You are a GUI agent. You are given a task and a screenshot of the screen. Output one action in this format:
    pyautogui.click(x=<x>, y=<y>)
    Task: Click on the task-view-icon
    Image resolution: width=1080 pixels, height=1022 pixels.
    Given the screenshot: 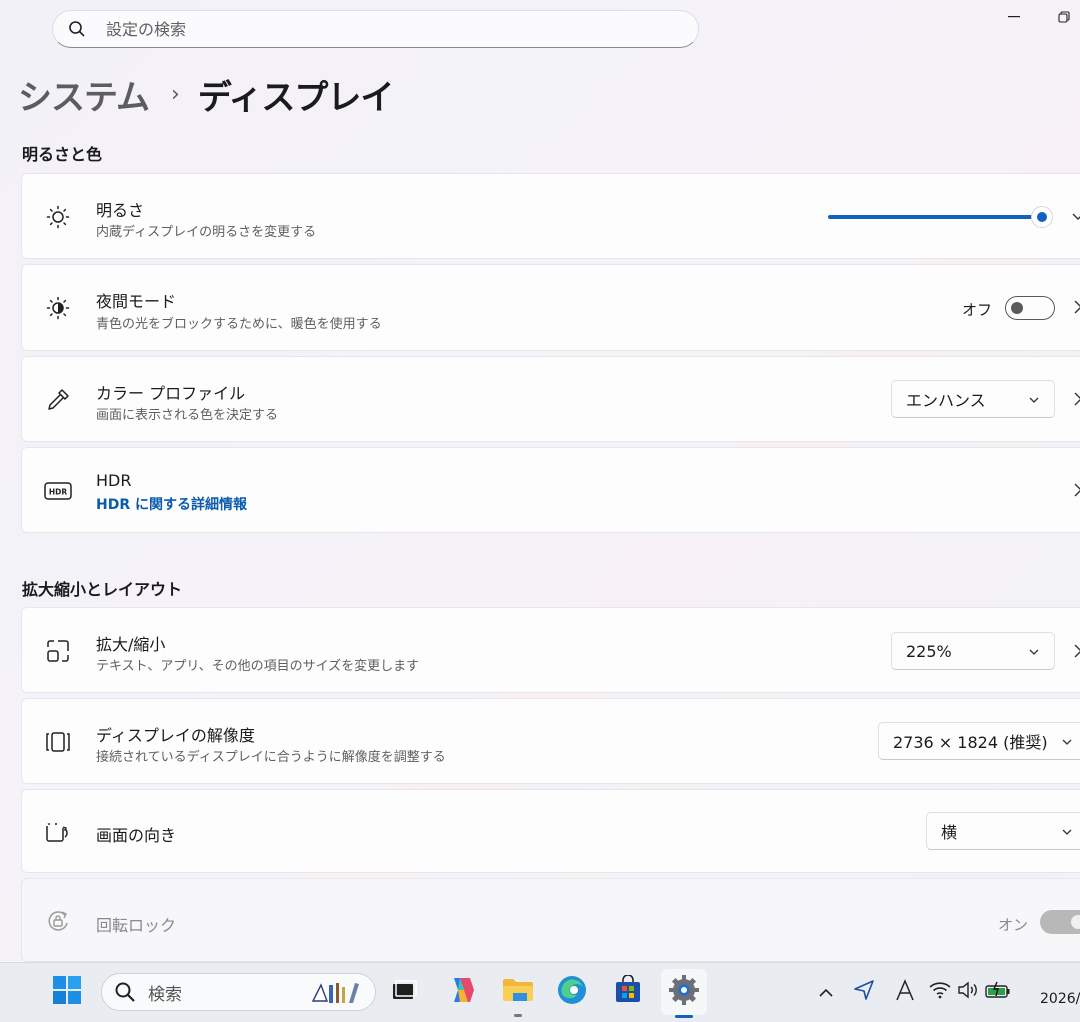 What is the action you would take?
    pyautogui.click(x=404, y=992)
    